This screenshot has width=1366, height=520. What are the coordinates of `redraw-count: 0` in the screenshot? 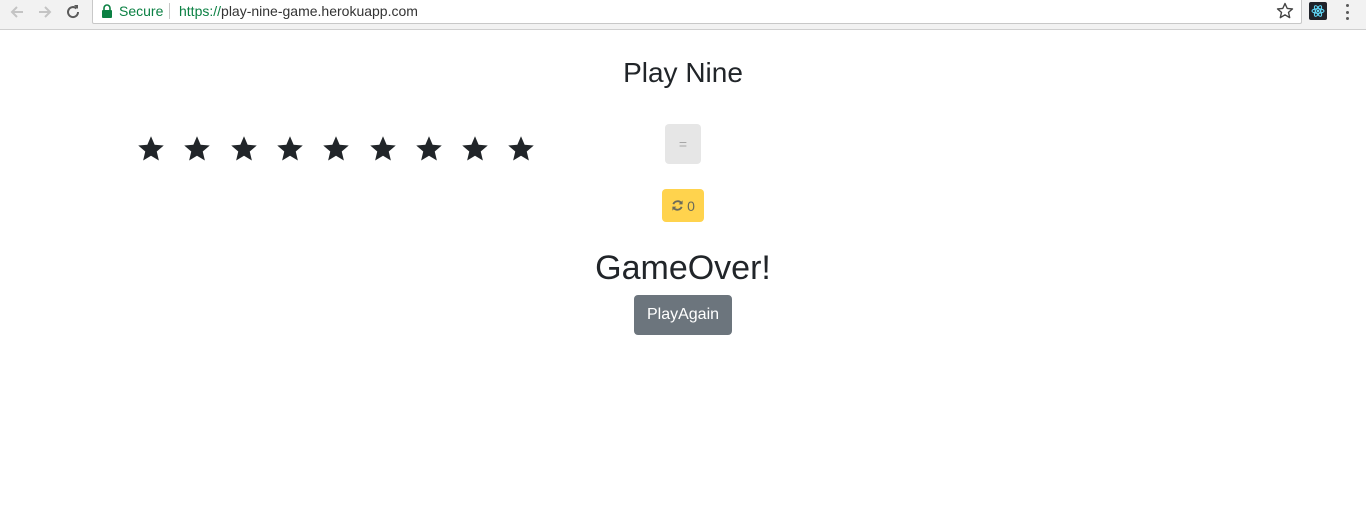 It's located at (691, 205).